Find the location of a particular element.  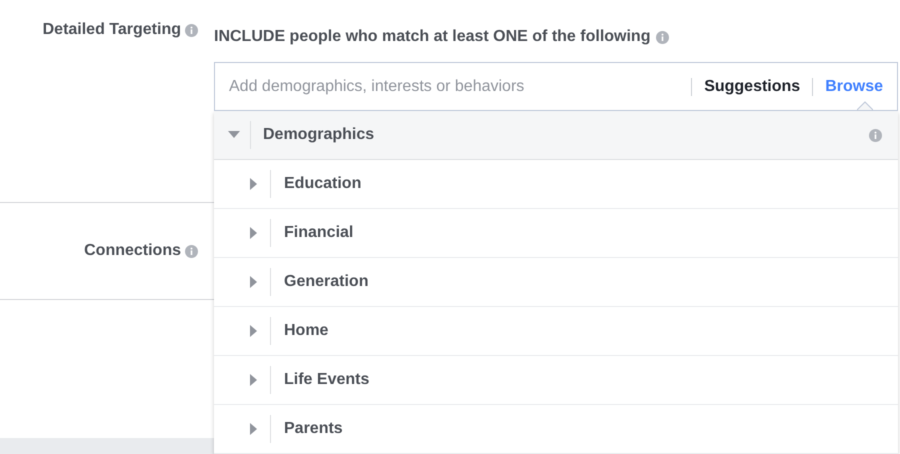

caret-down-icon is located at coordinates (234, 135).